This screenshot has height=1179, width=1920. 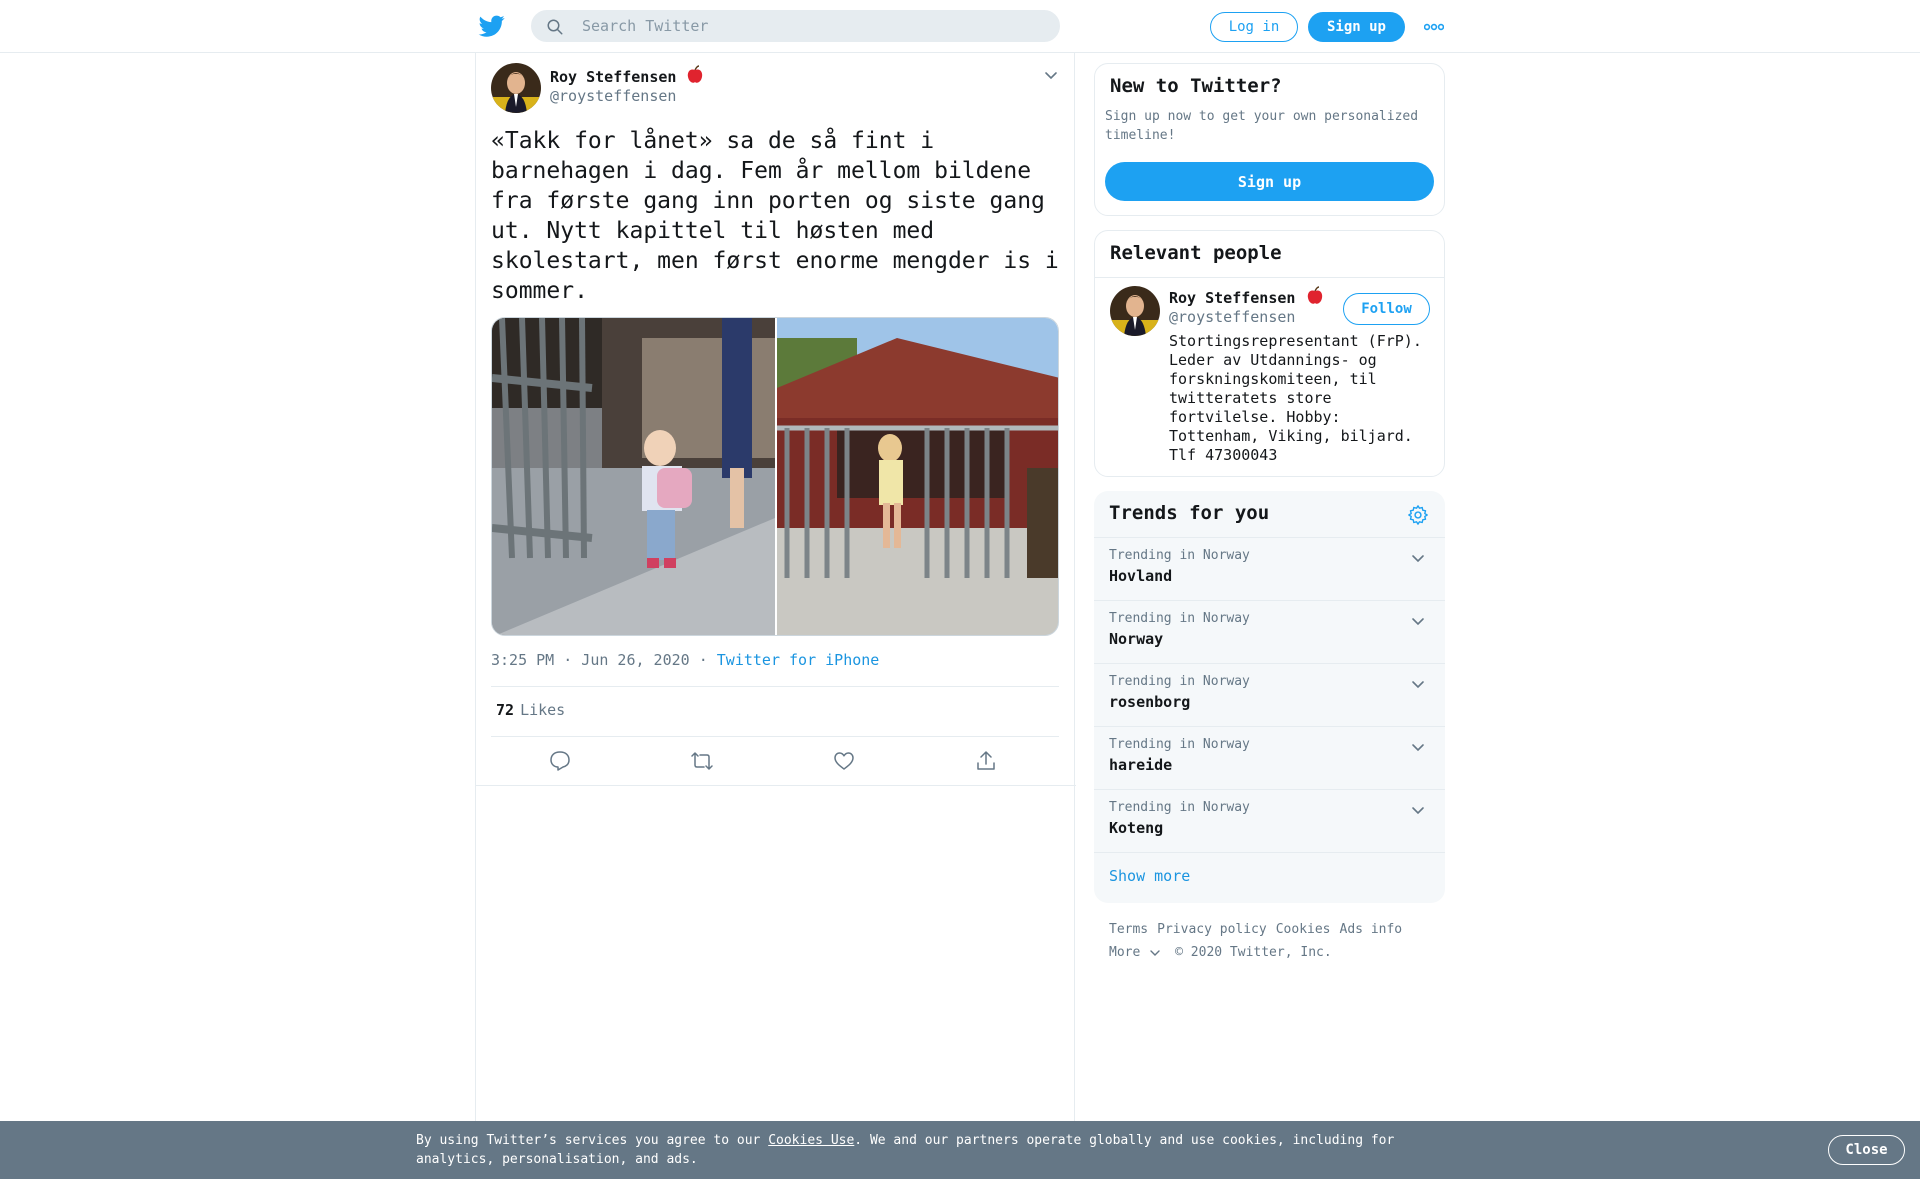 What do you see at coordinates (1125, 952) in the screenshot?
I see `footer-more-label: More` at bounding box center [1125, 952].